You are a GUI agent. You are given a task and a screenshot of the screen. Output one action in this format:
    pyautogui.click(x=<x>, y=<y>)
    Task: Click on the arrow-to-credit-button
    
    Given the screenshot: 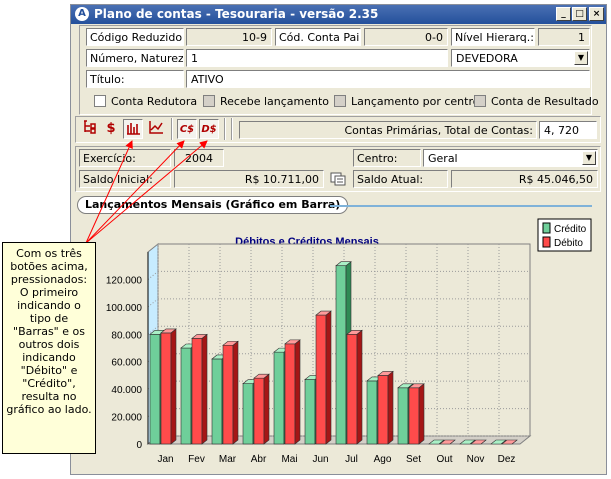 What is the action you would take?
    pyautogui.click(x=135, y=192)
    